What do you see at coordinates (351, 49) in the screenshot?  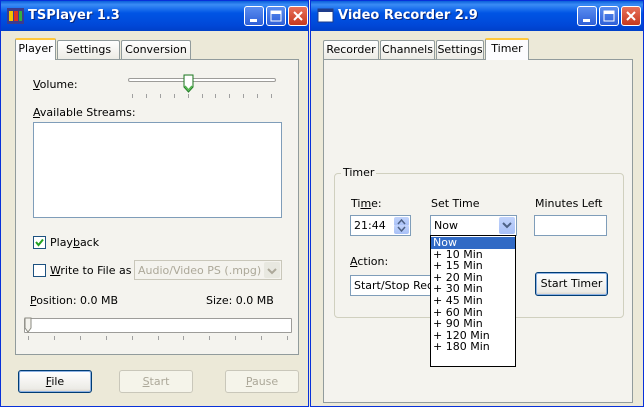 I see `tab-recorder: Recorder` at bounding box center [351, 49].